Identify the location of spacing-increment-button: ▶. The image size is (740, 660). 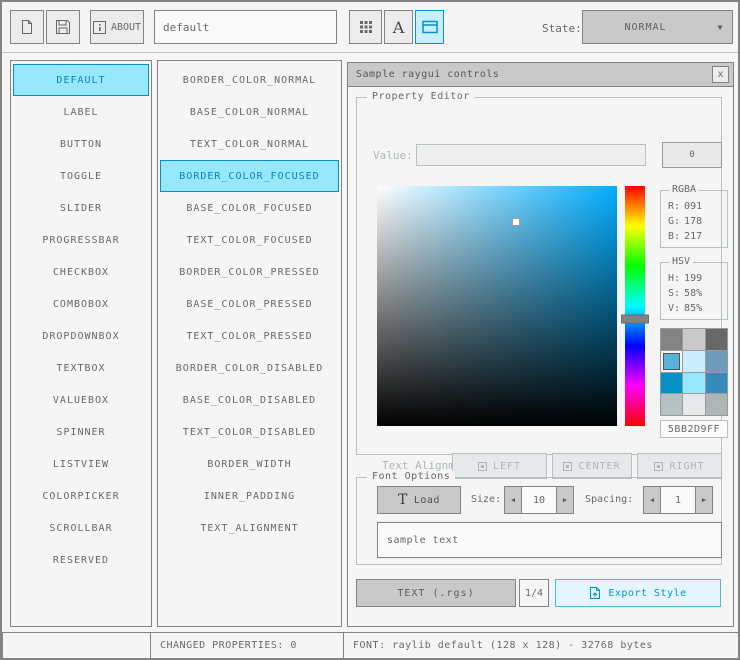
(704, 500).